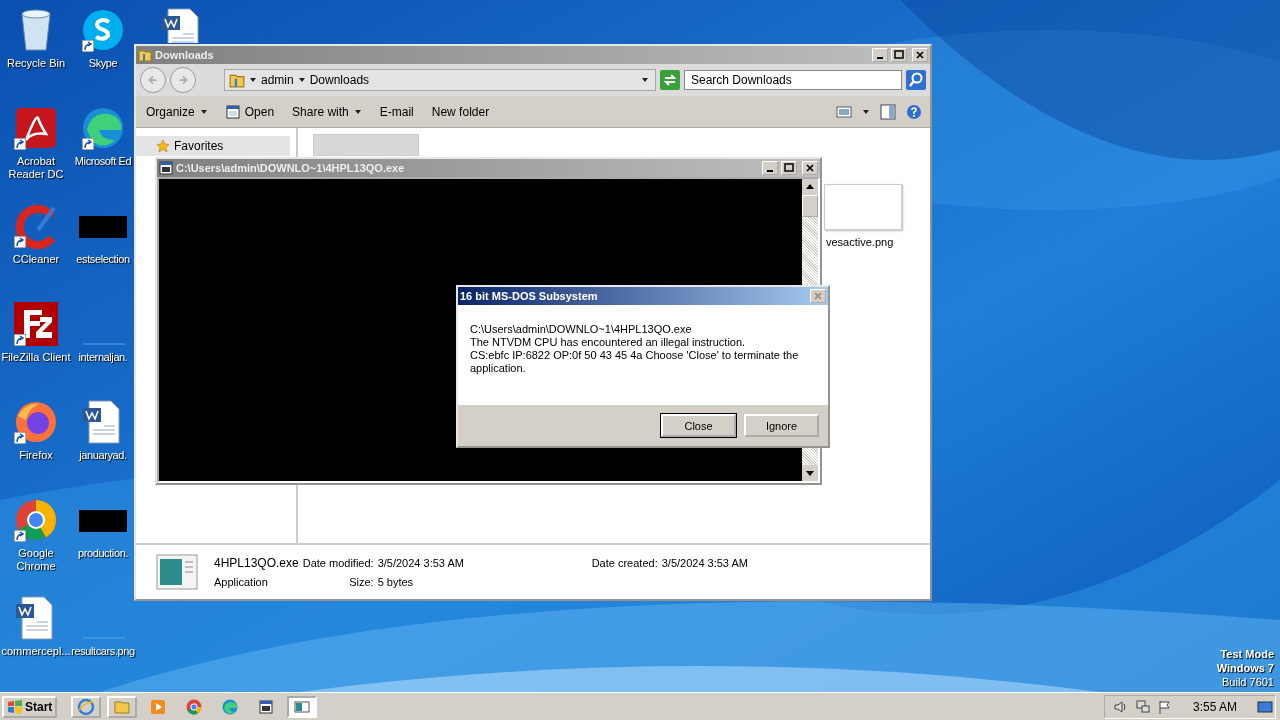 Image resolution: width=1280 pixels, height=720 pixels. Describe the element at coordinates (184, 55) in the screenshot. I see `window-title: Downloads` at that location.